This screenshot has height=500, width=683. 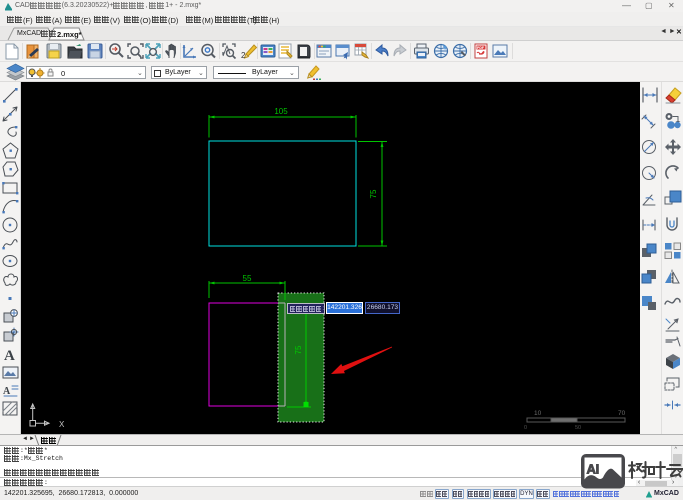 What do you see at coordinates (622, 413) in the screenshot?
I see `svg-text: 70` at bounding box center [622, 413].